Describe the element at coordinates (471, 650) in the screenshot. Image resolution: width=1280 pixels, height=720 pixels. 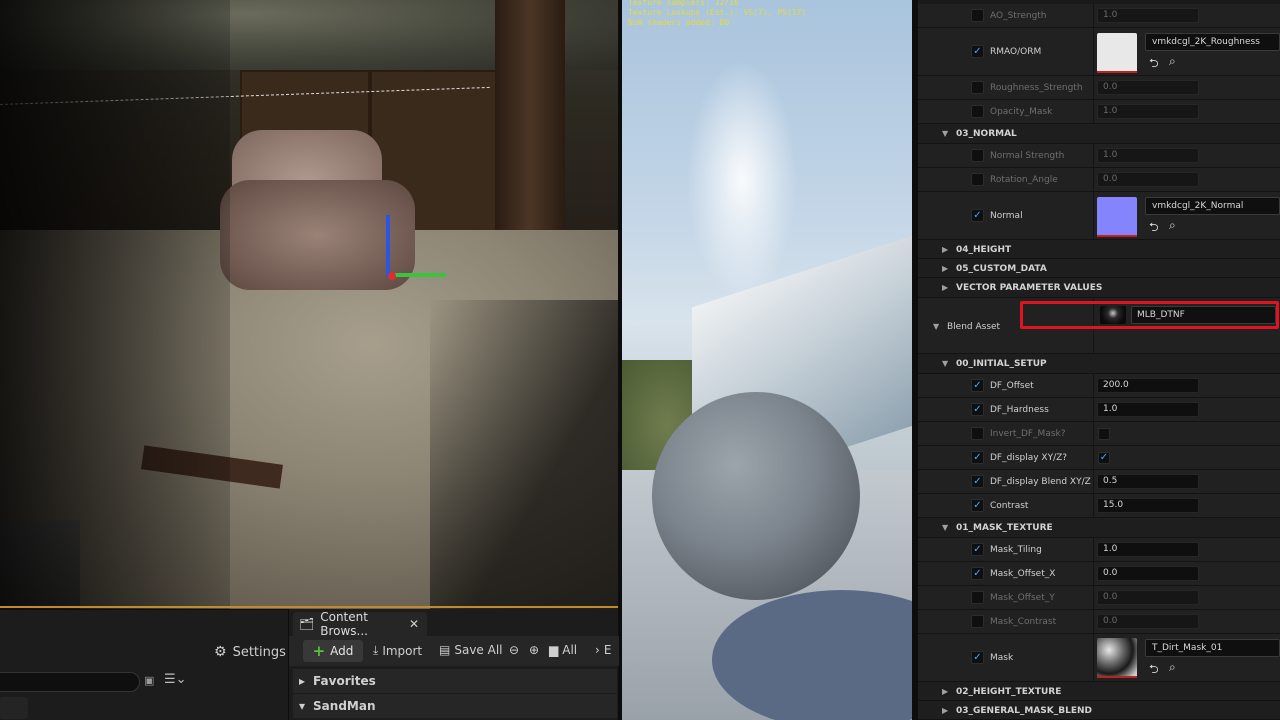
I see `save-all-button: ▤ Save All` at that location.